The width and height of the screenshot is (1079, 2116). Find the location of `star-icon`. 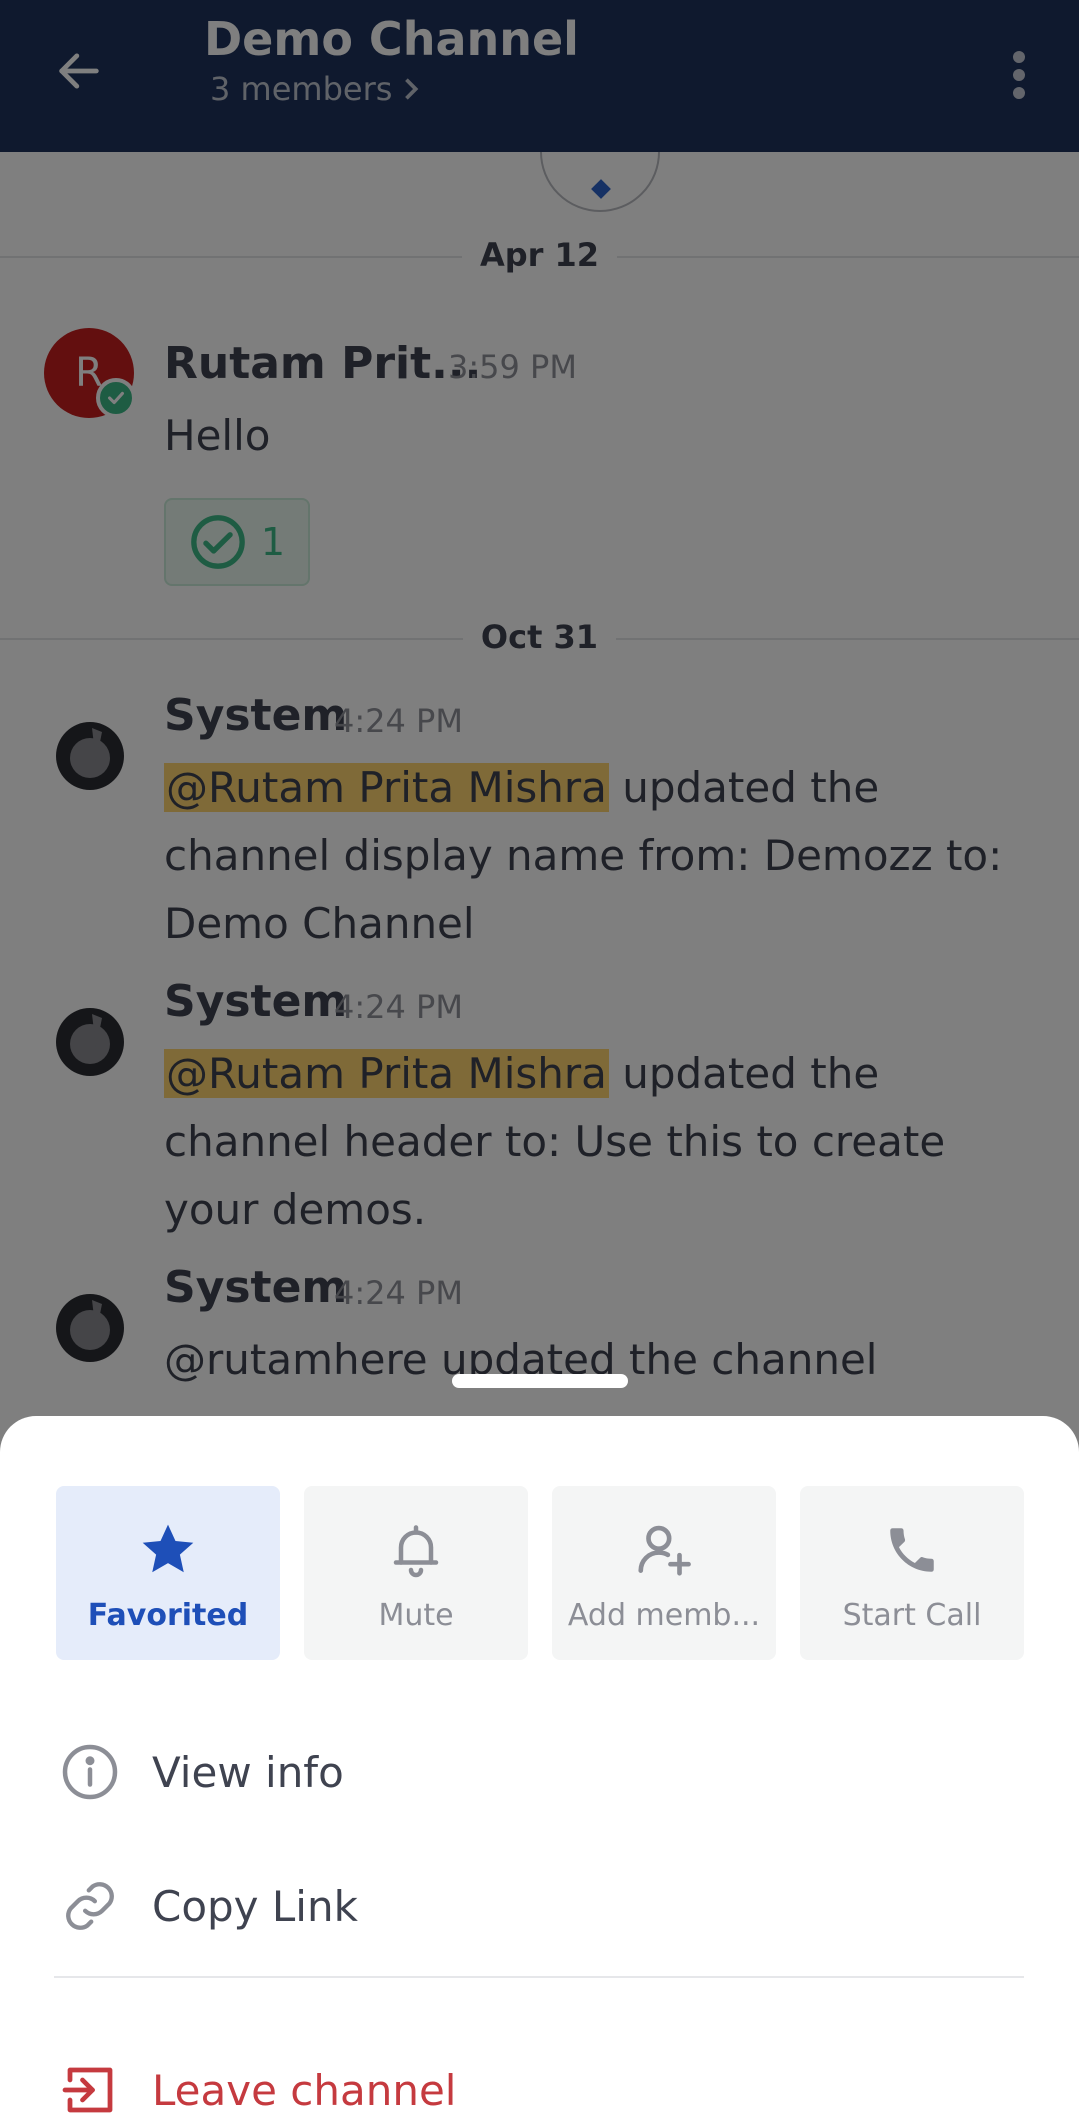

star-icon is located at coordinates (168, 1548).